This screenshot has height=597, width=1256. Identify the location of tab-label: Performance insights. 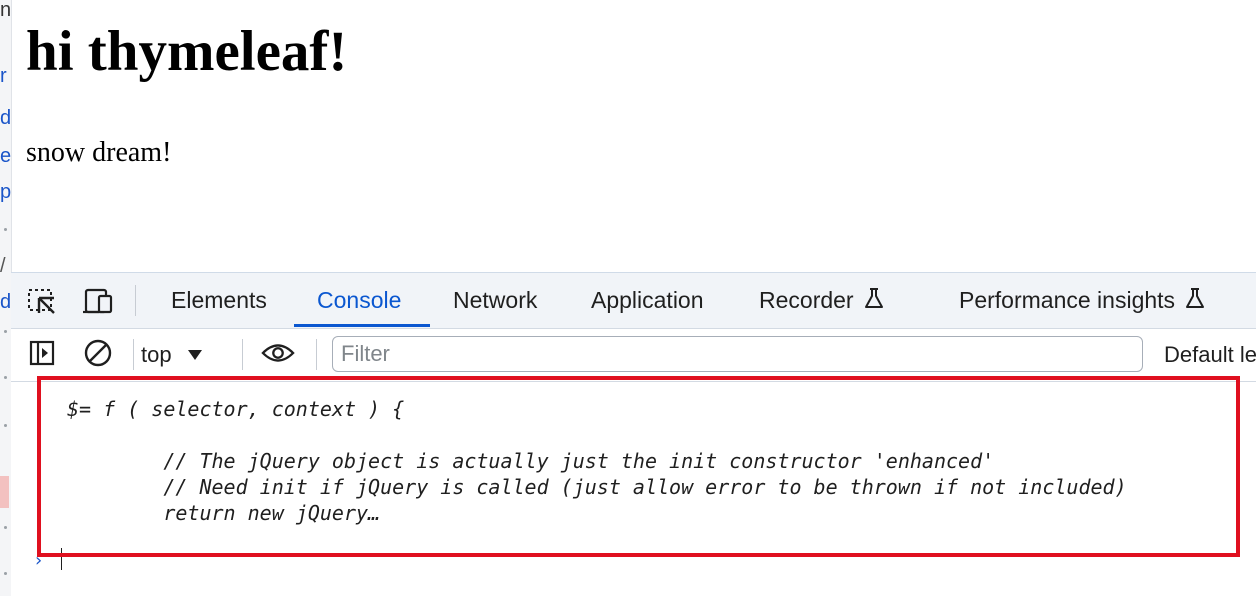
(1067, 300).